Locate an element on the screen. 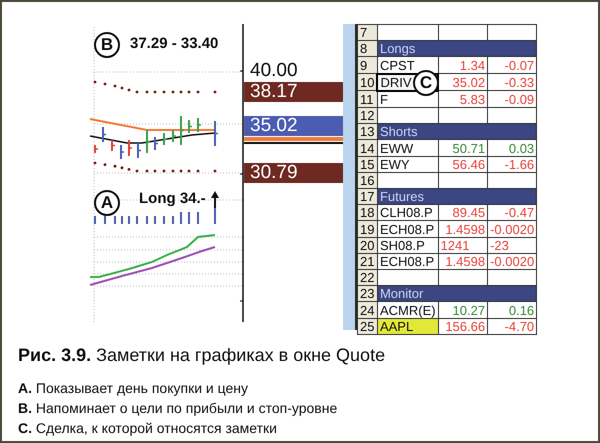 Image resolution: width=600 pixels, height=443 pixels. row-number: 9 is located at coordinates (368, 65).